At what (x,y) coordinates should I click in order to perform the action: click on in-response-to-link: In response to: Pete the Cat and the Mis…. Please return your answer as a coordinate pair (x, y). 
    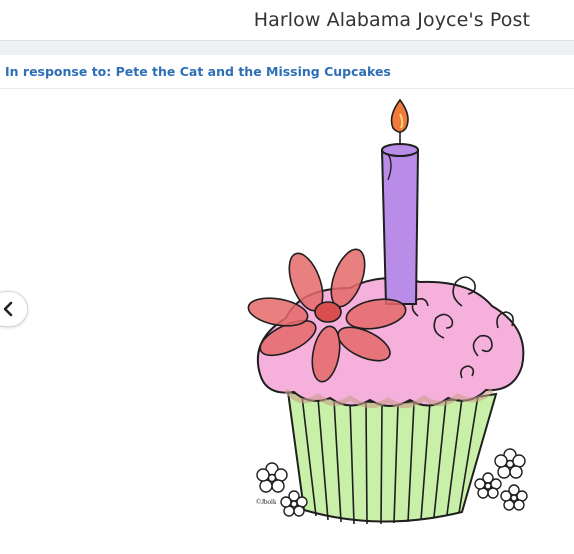
    Looking at the image, I should click on (198, 71).